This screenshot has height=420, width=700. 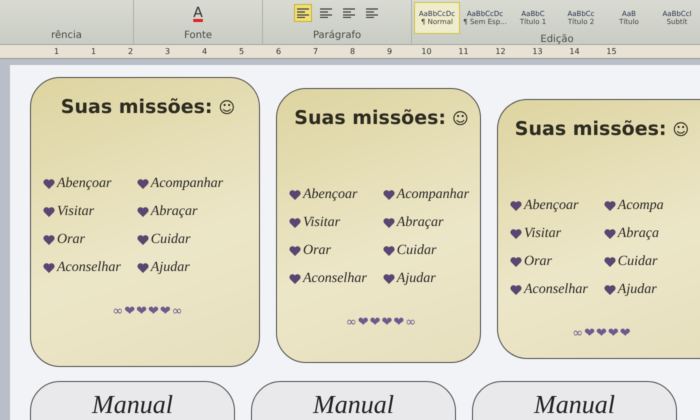 What do you see at coordinates (537, 51) in the screenshot?
I see `ruler-number: 13` at bounding box center [537, 51].